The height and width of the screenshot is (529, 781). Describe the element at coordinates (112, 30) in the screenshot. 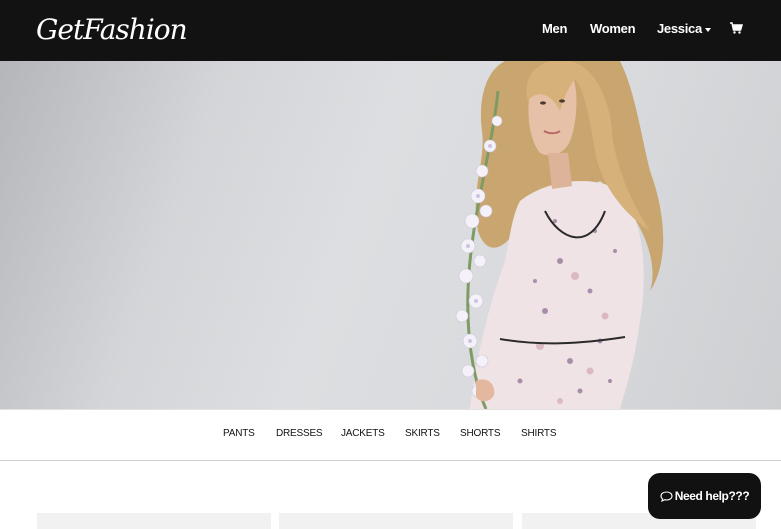

I see `site-logo: GetFashion` at that location.